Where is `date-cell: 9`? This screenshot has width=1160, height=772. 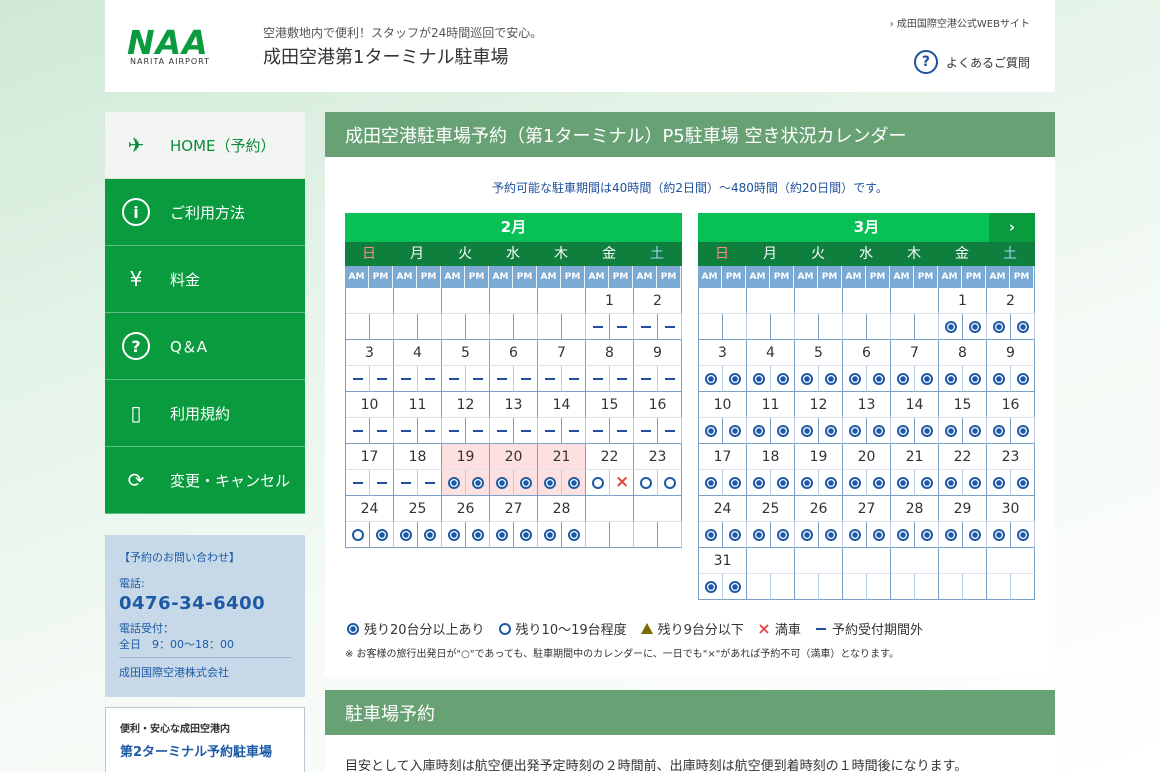
date-cell: 9 is located at coordinates (1011, 353).